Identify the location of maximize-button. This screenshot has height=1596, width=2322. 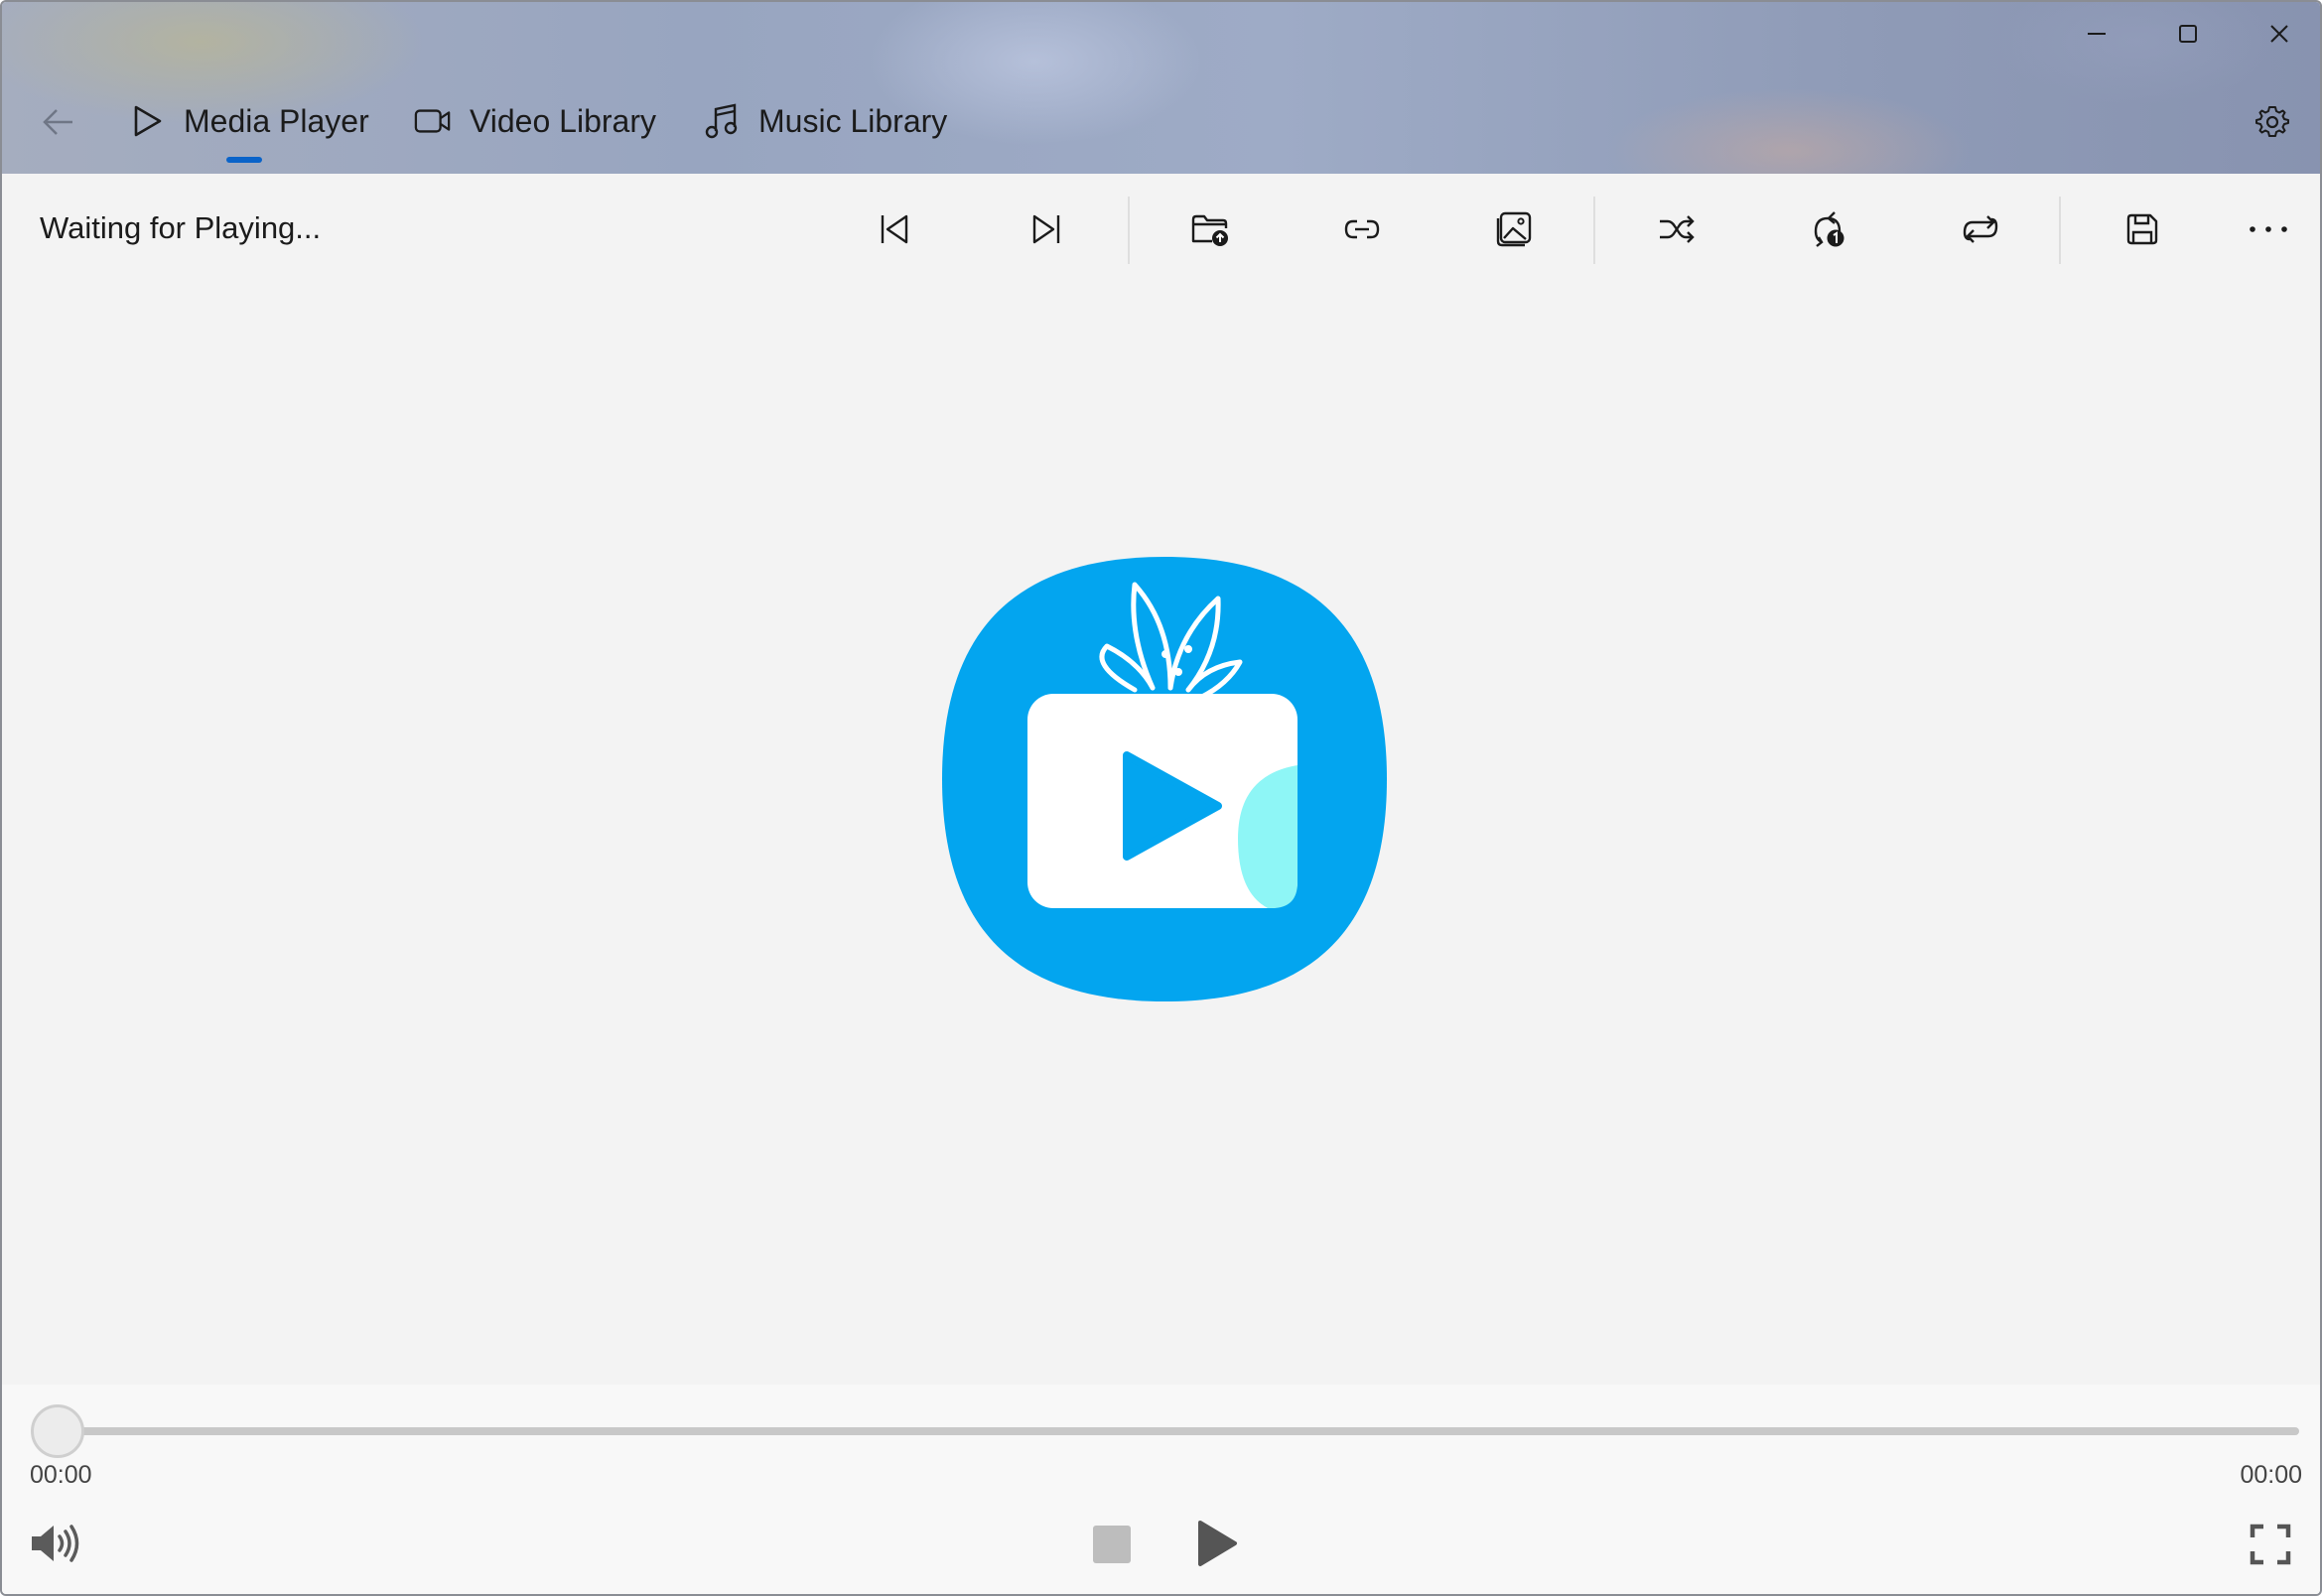
(2188, 34).